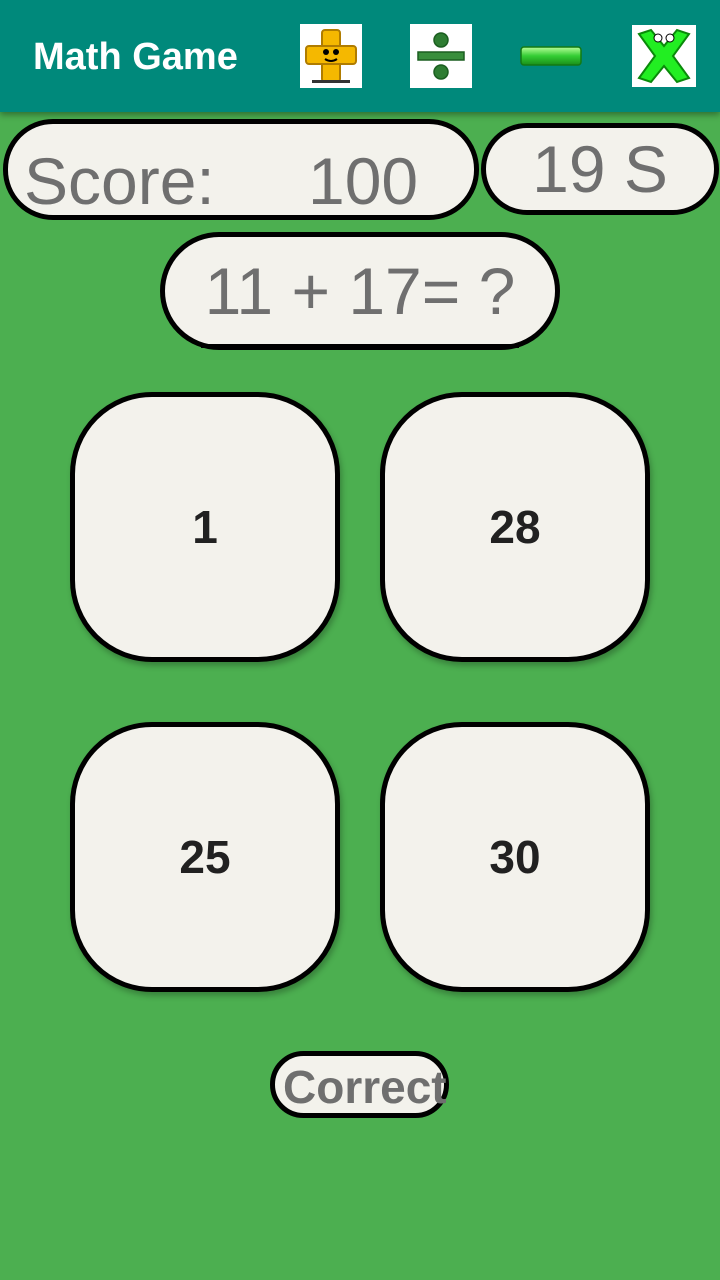  I want to click on divide-icon, so click(441, 56).